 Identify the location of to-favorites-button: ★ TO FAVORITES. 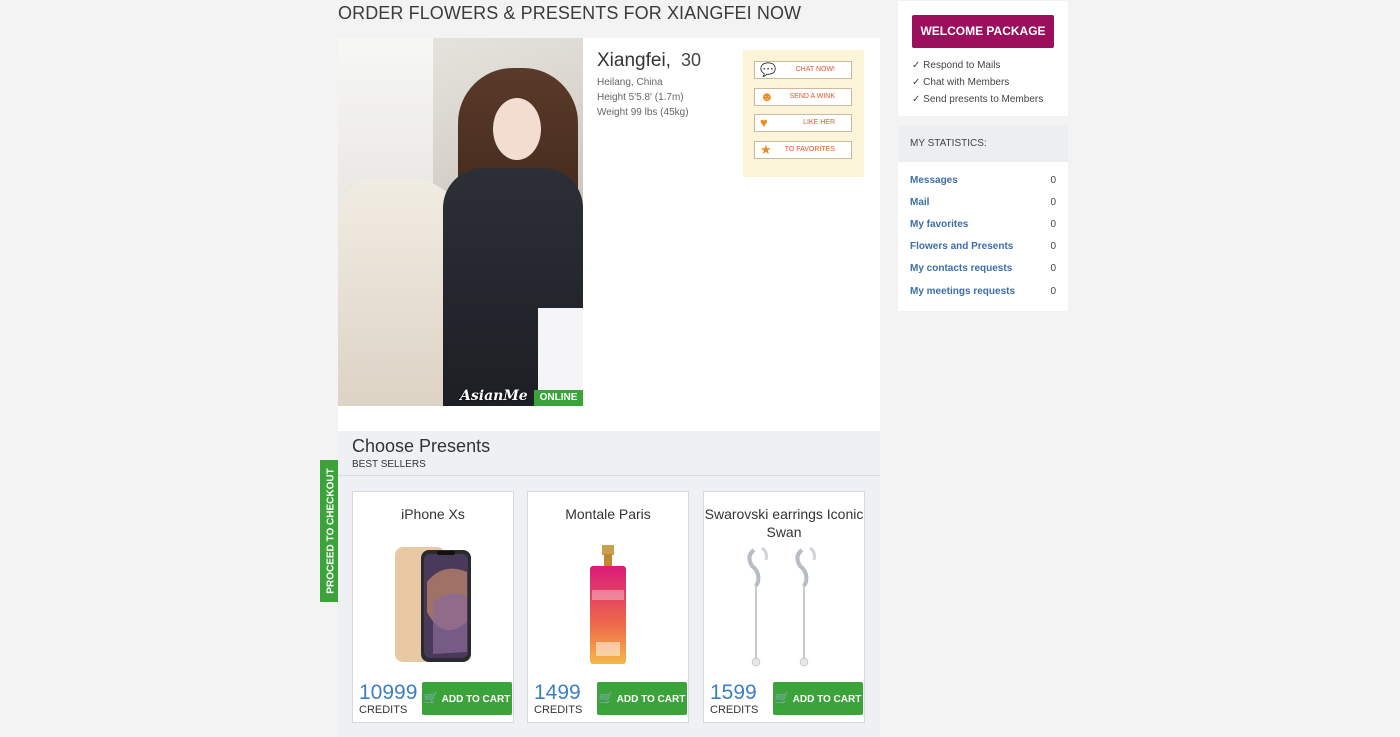
(803, 150).